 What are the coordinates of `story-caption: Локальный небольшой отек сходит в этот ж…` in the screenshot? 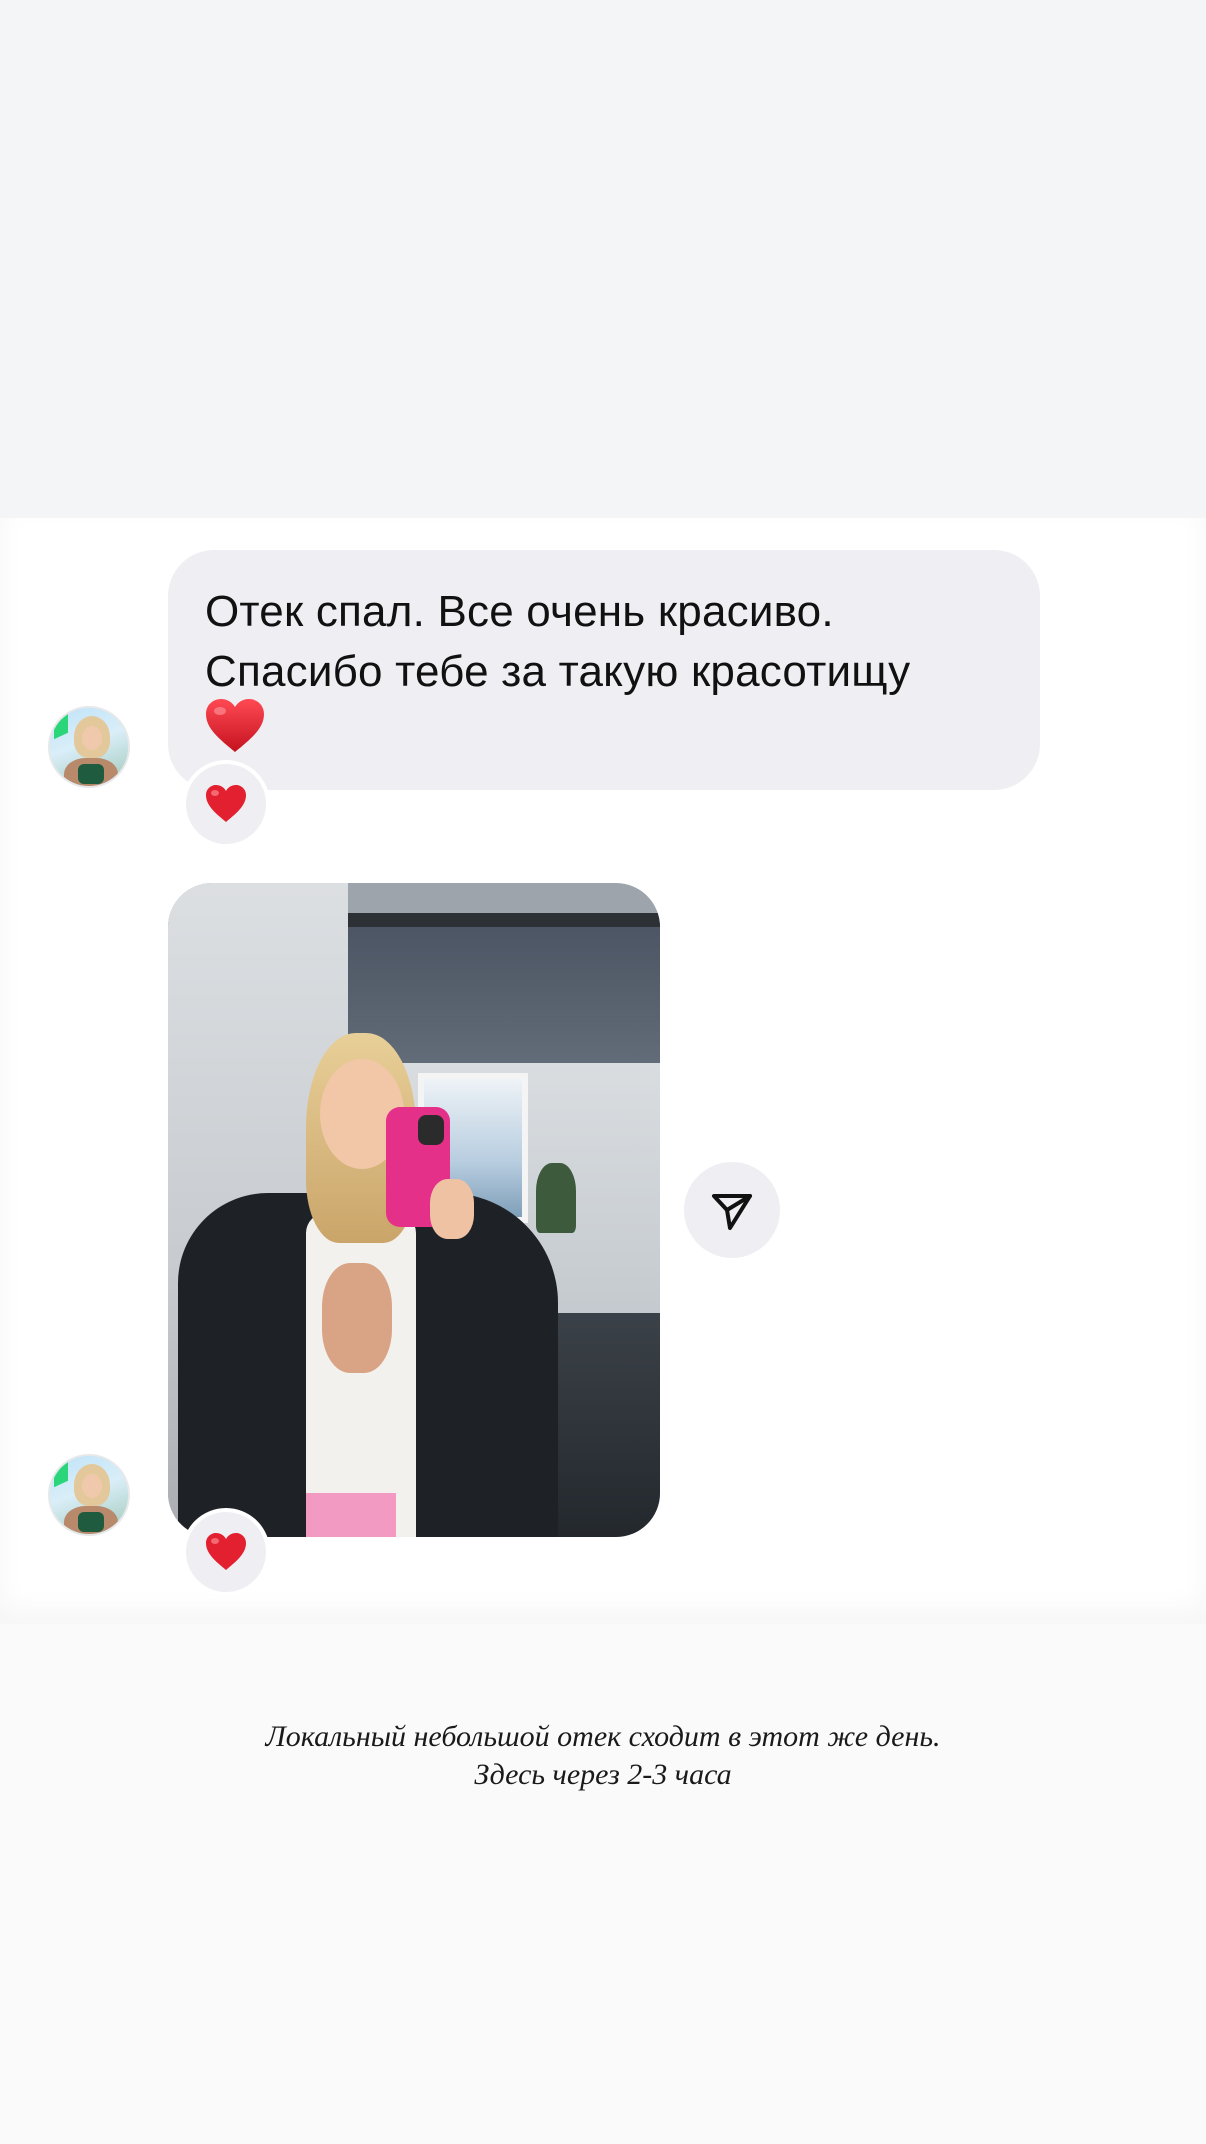 It's located at (603, 1756).